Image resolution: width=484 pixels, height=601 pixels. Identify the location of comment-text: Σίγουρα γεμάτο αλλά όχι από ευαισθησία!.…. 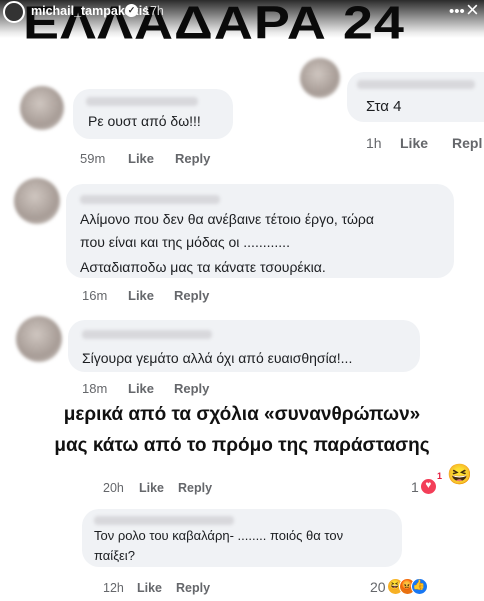
(217, 358).